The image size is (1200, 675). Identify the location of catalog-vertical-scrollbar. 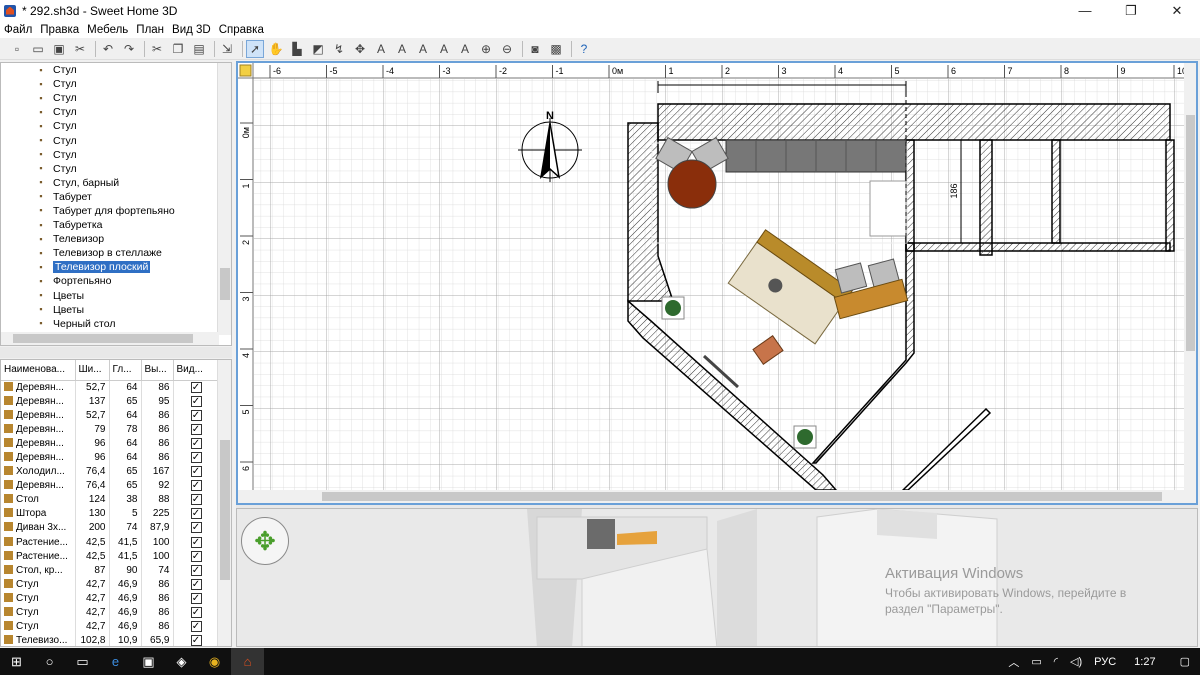
(224, 199).